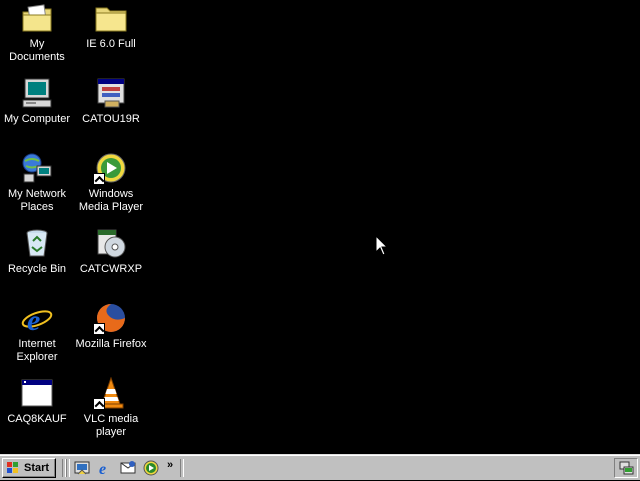 This screenshot has width=640, height=481. I want to click on icon-label: CAQ8KAUF, so click(37, 419).